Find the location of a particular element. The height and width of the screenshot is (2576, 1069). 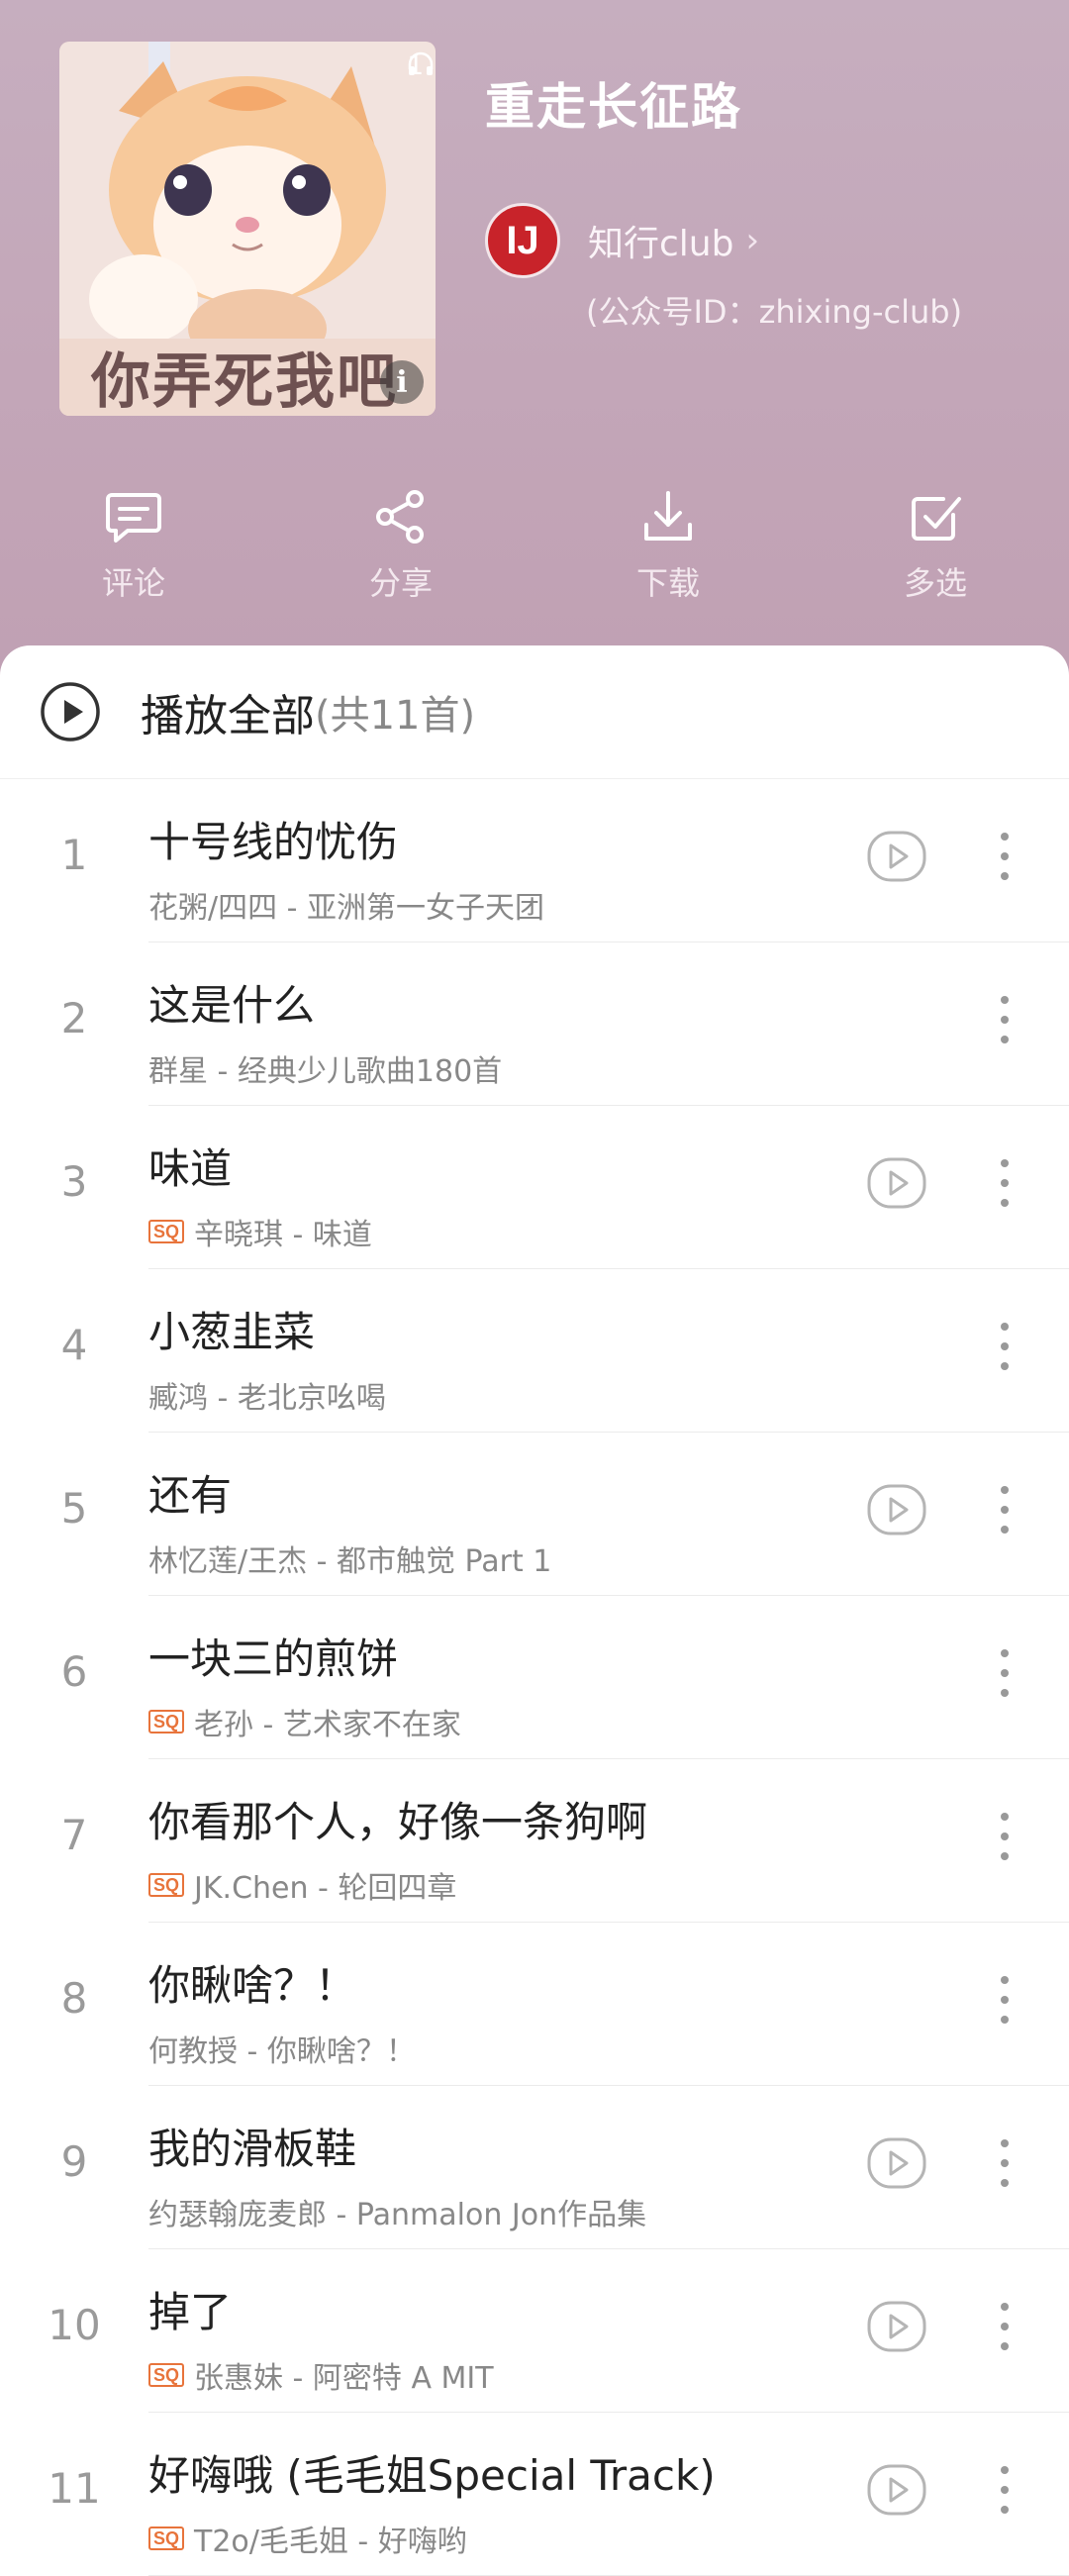

track-subtitle: 何教授 - 你瞅啥？！ is located at coordinates (282, 2048).